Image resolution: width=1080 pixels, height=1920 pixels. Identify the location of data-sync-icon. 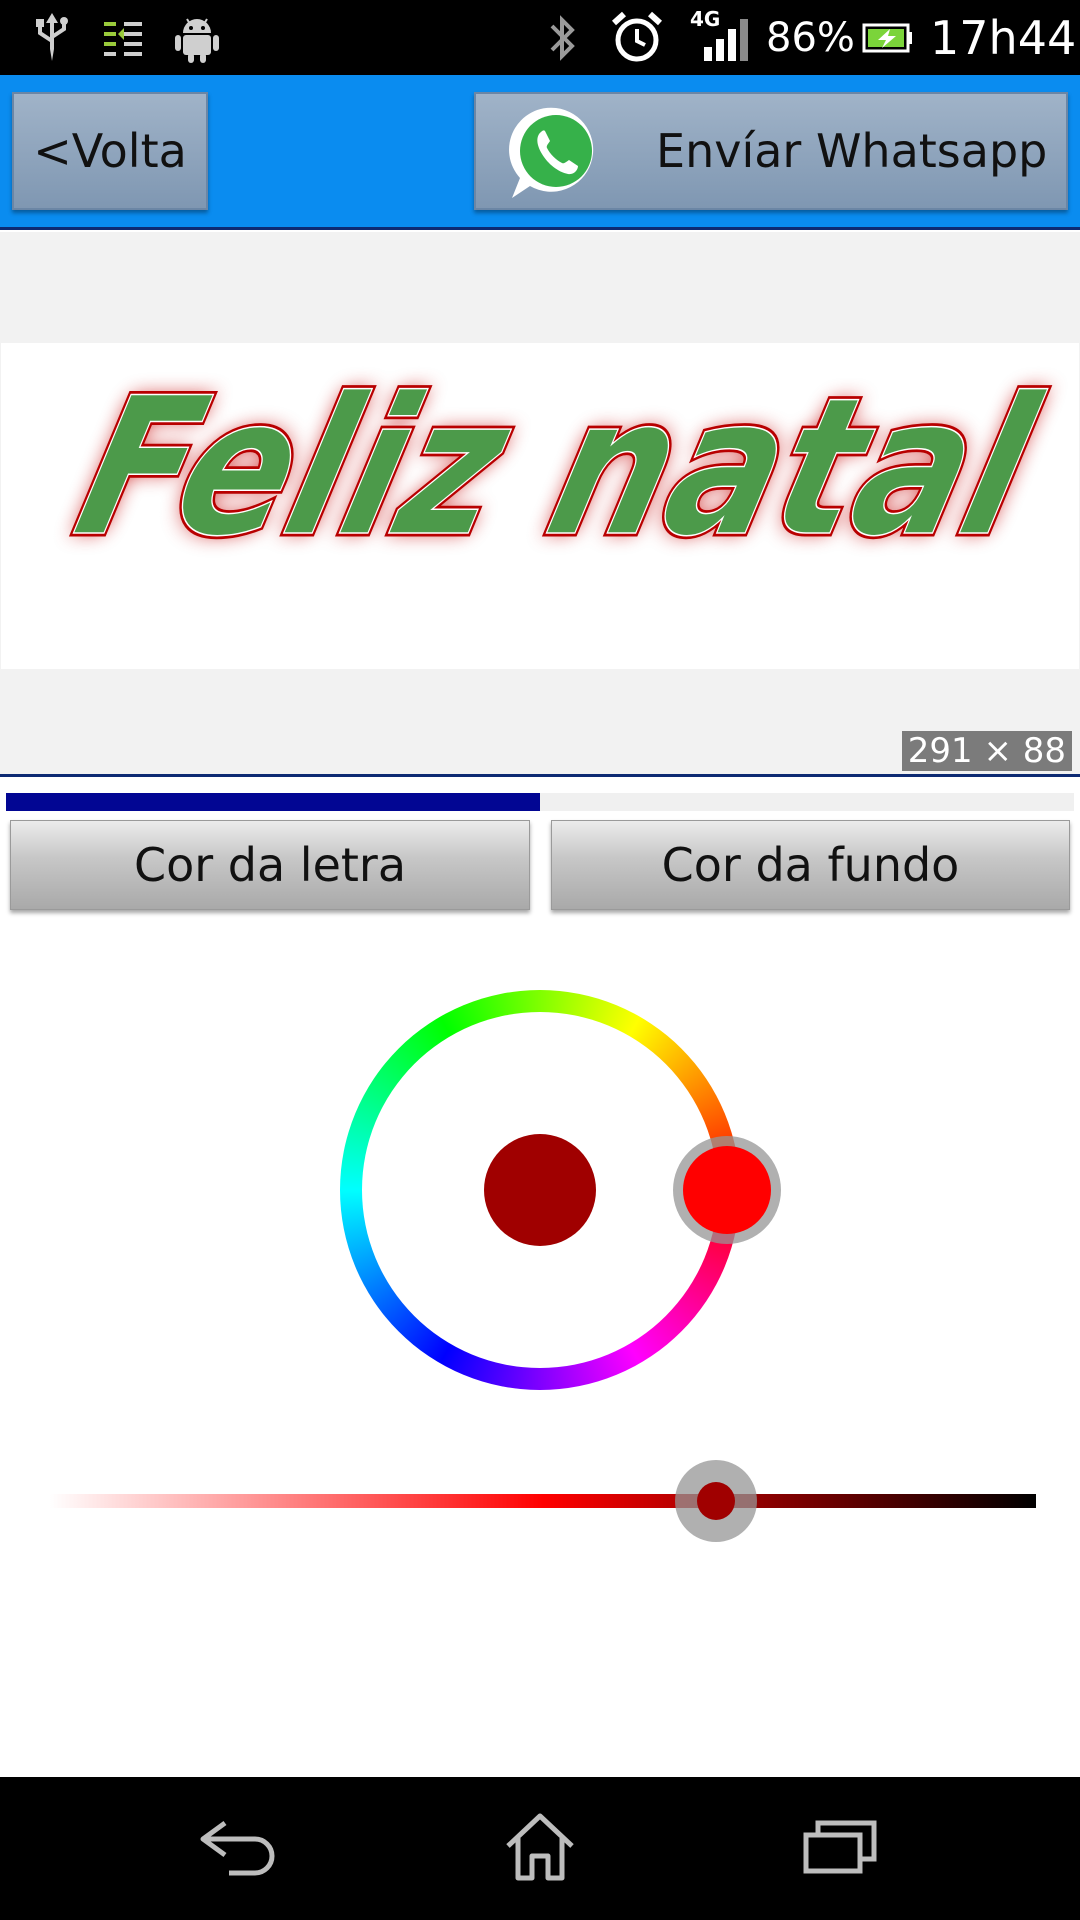
(124, 38).